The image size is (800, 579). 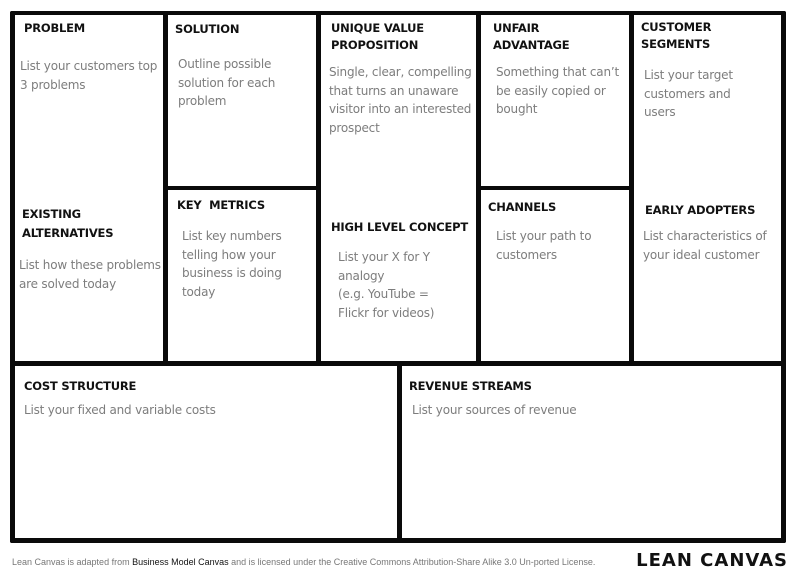 What do you see at coordinates (400, 227) in the screenshot?
I see `high-level-concept-title: HIGH LEVEL CONCEPT` at bounding box center [400, 227].